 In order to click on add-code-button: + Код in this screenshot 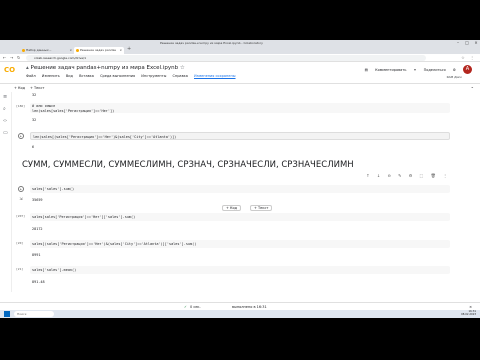, I will do `click(19, 88)`.